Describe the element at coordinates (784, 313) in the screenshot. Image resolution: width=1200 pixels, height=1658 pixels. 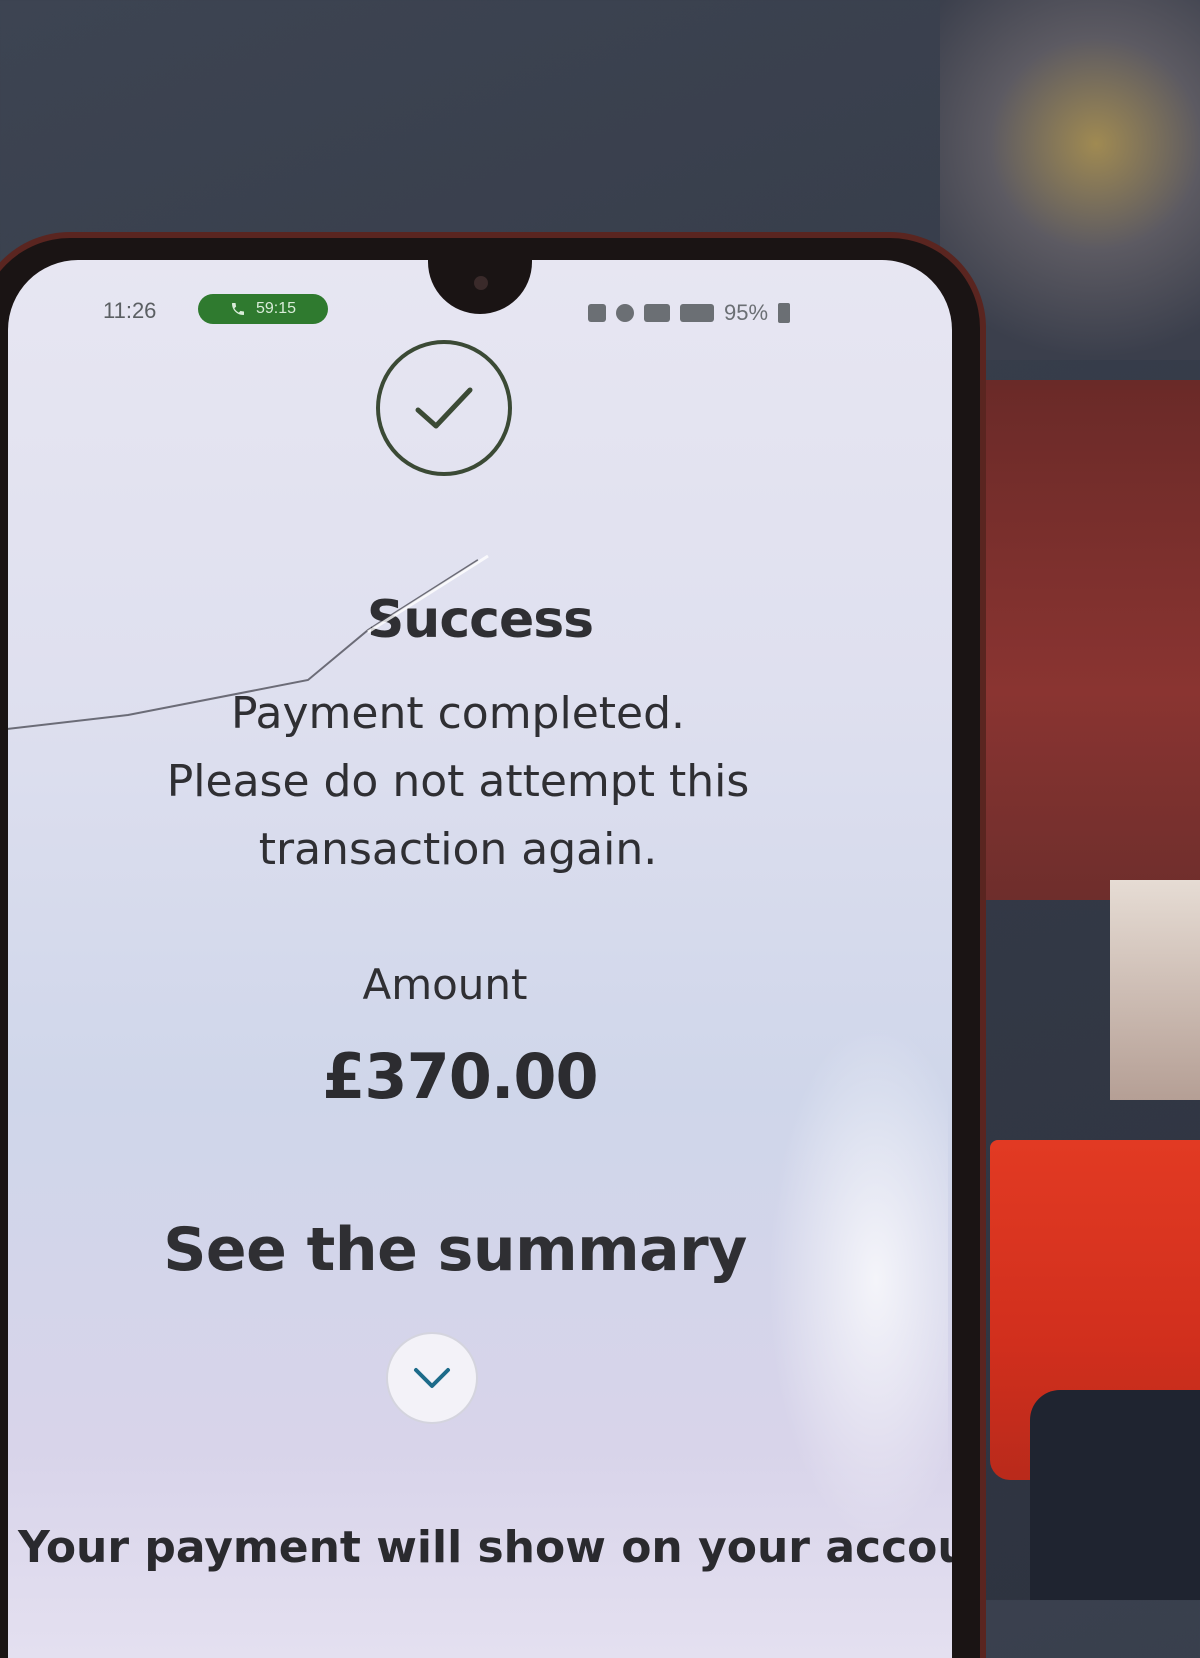
I see `battery-icon` at that location.